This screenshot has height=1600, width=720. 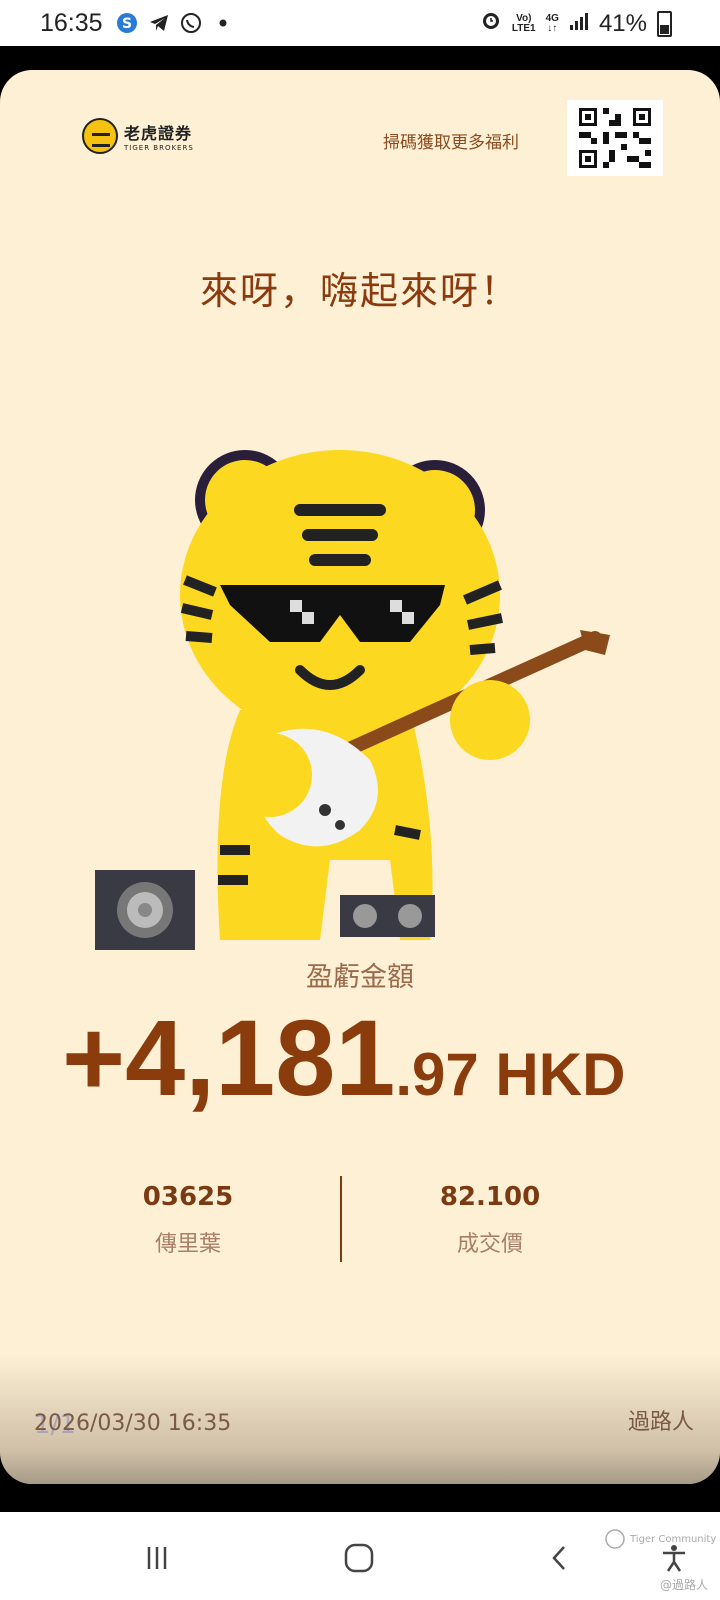 I want to click on share-username: 過路人, so click(x=660, y=1422).